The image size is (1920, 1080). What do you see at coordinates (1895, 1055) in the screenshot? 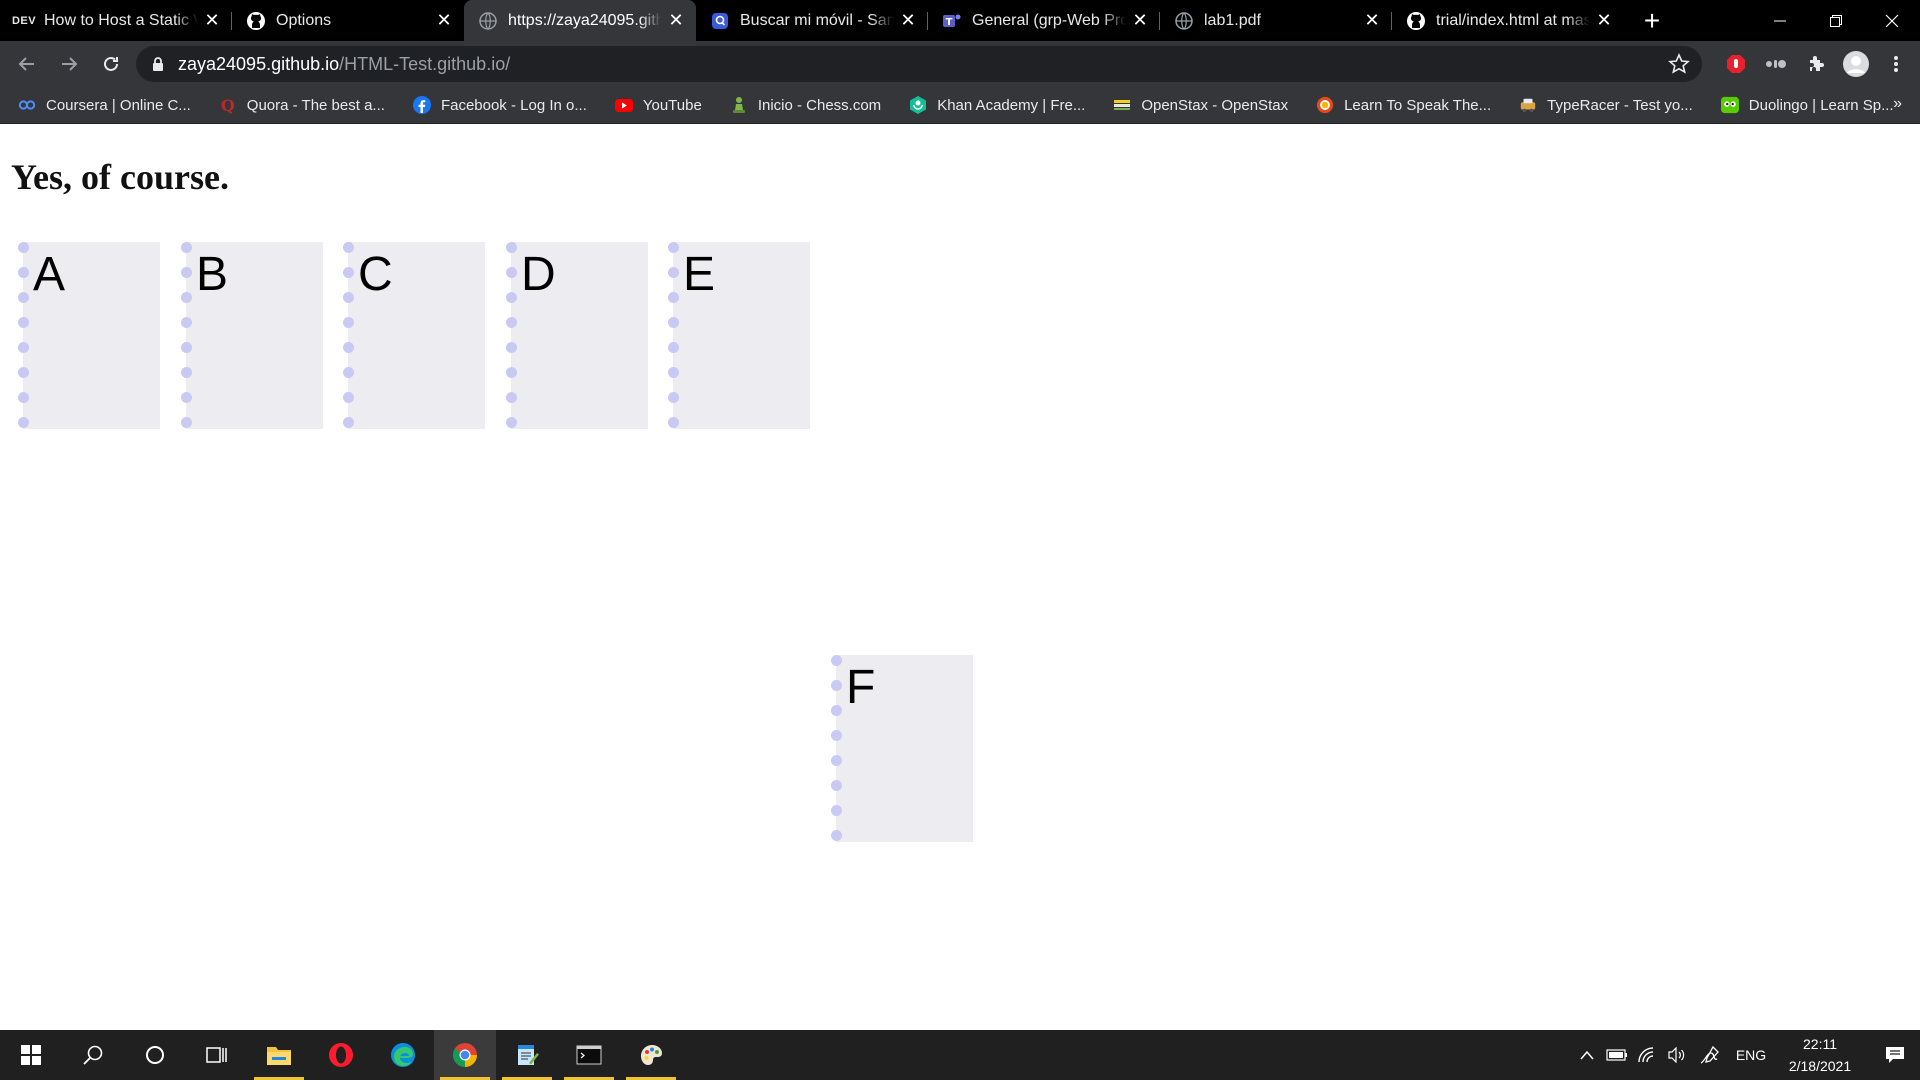
I see `notification-center-icon` at bounding box center [1895, 1055].